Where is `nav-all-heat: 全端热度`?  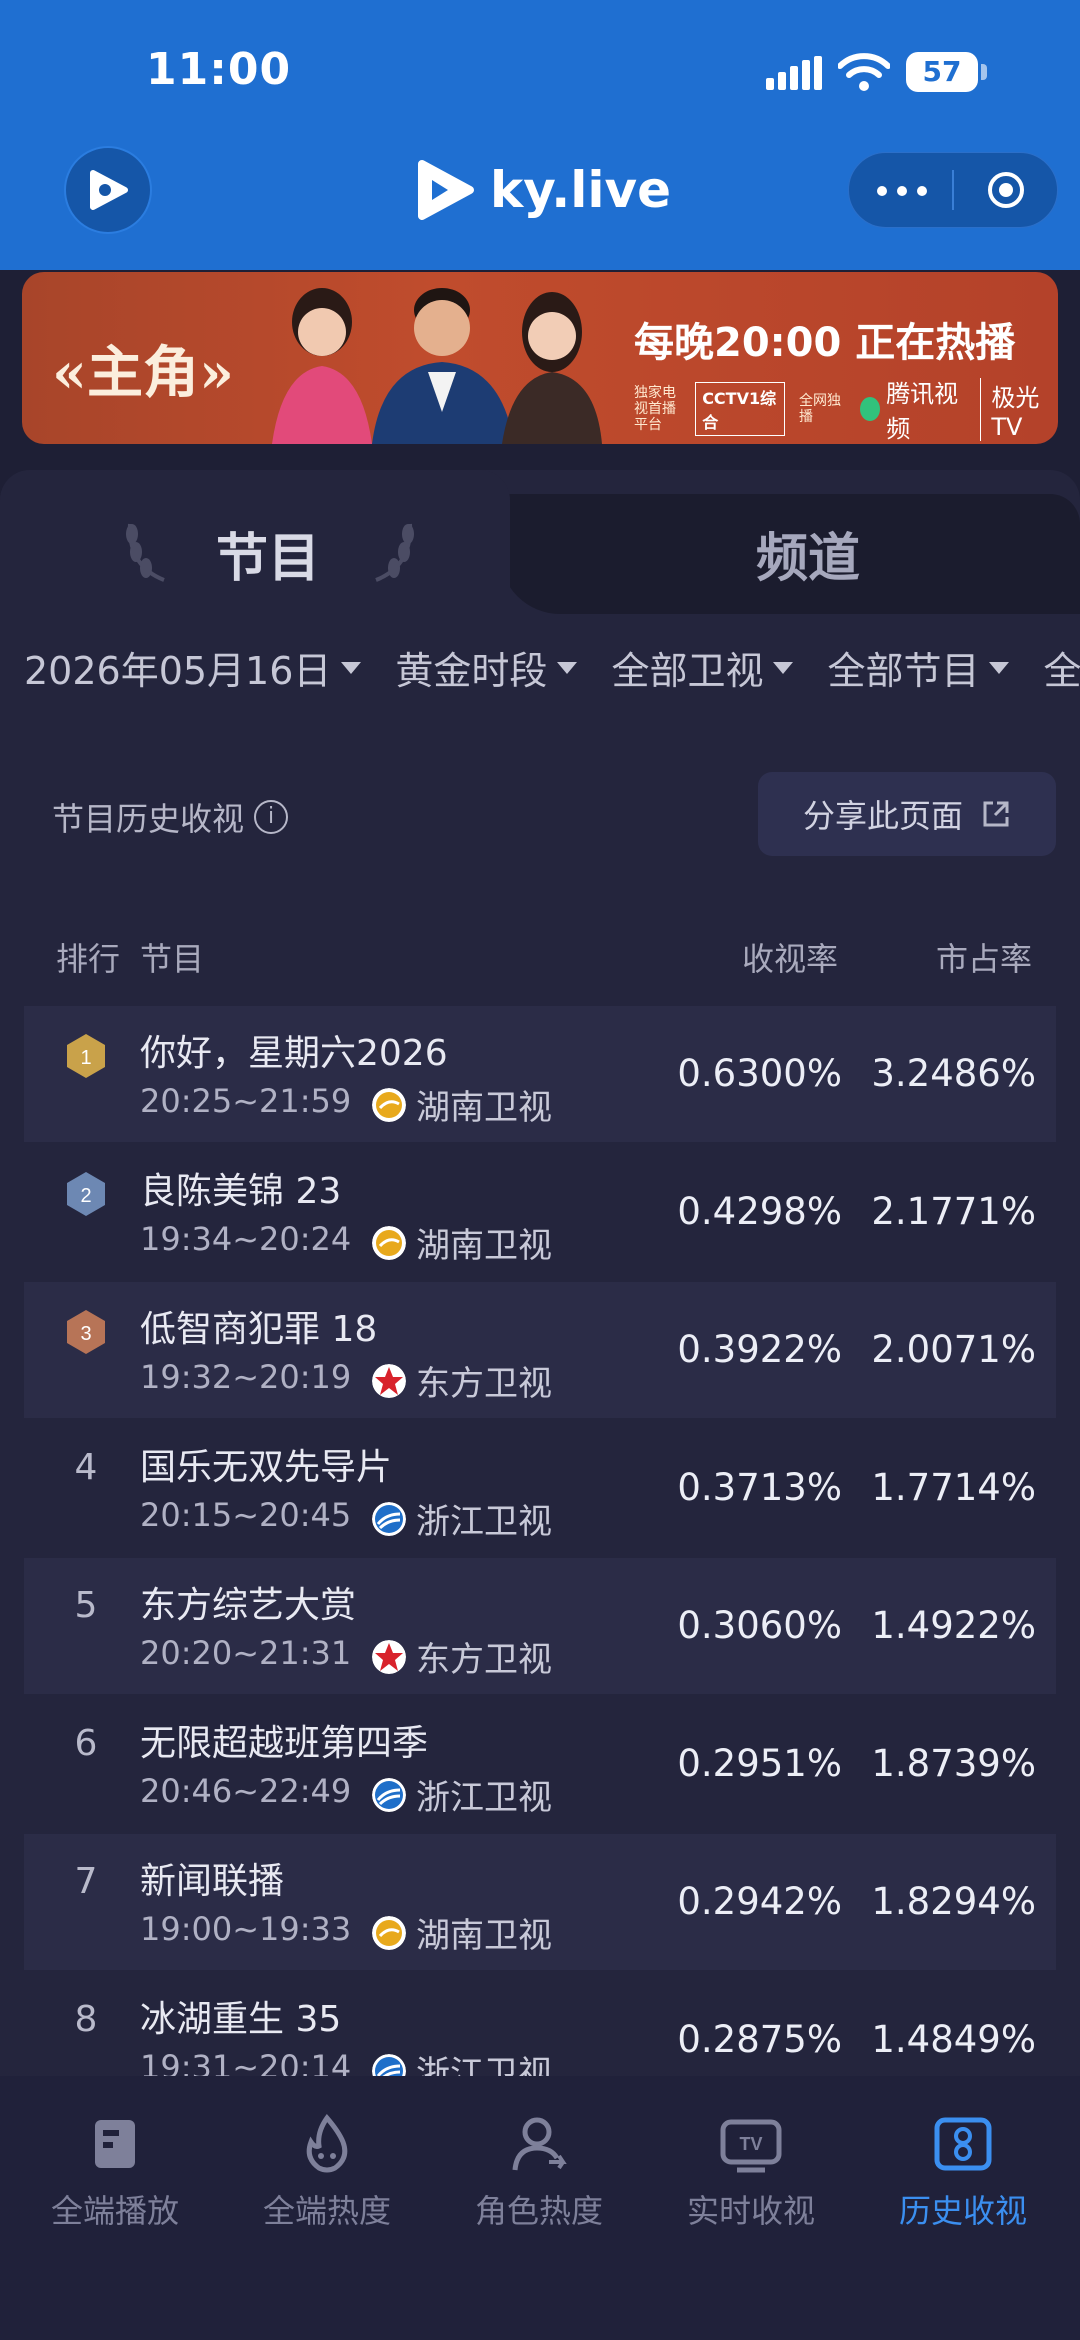
nav-all-heat: 全端热度 is located at coordinates (327, 2172).